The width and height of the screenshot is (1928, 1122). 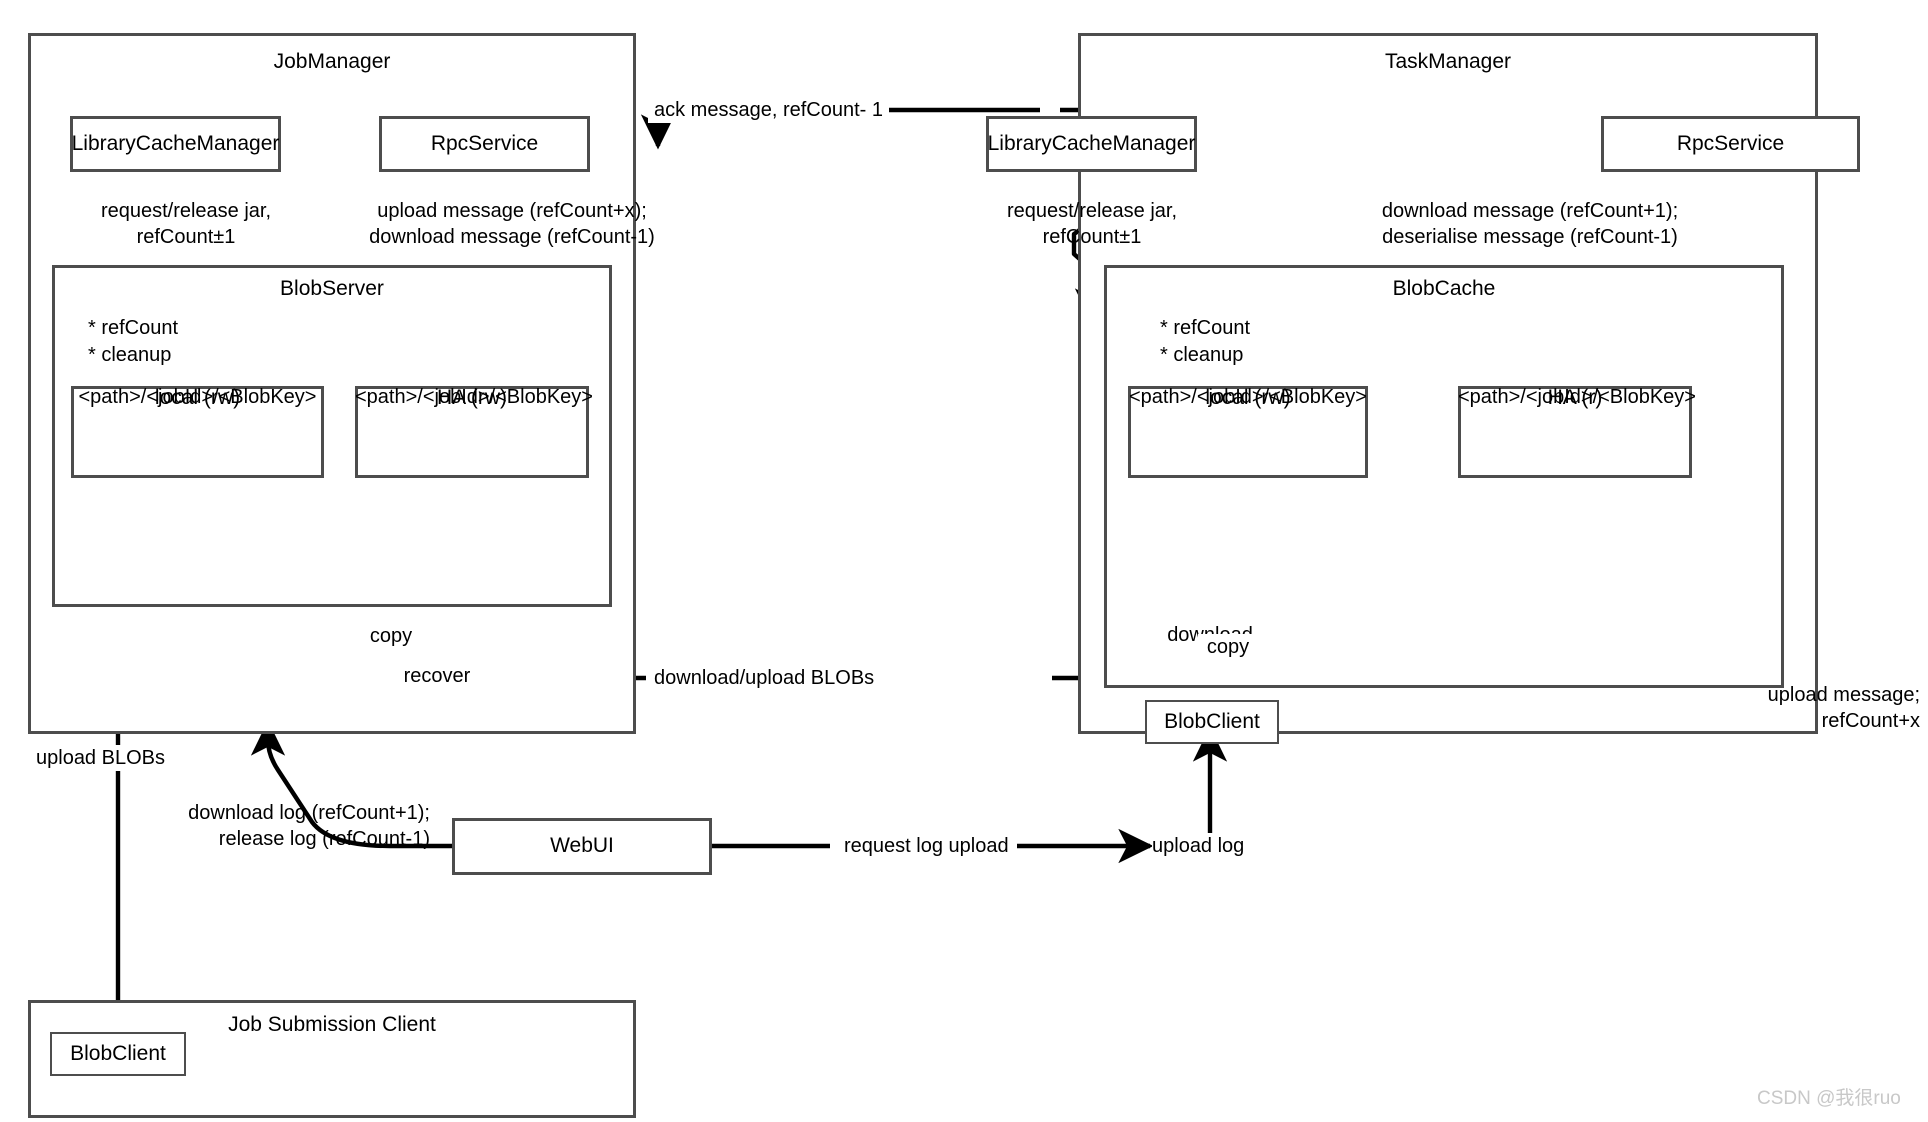 What do you see at coordinates (1212, 721) in the screenshot?
I see `tm-blobclient-label: BlobClient` at bounding box center [1212, 721].